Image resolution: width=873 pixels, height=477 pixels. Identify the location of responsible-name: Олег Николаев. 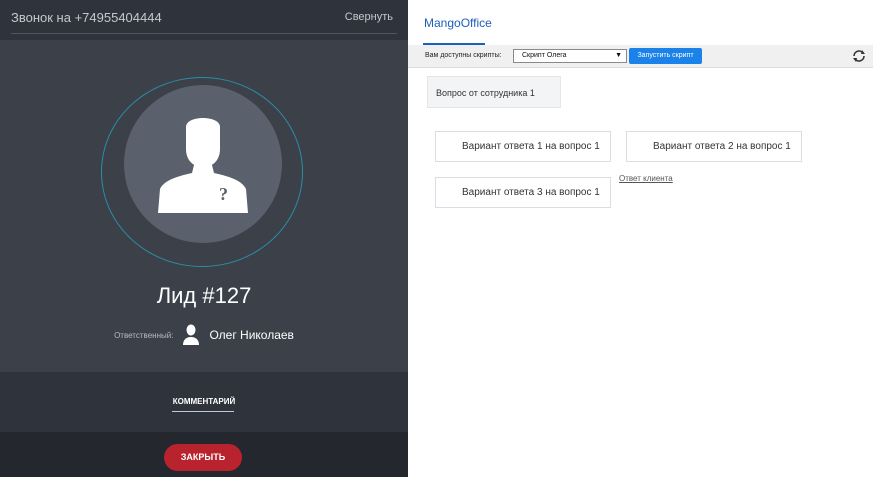
(251, 335).